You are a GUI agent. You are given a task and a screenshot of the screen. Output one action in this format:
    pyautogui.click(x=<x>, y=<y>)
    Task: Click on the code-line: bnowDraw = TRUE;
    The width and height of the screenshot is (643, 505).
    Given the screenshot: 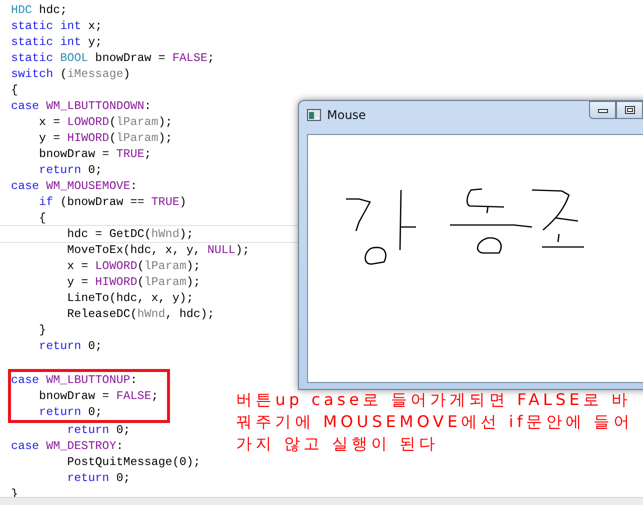 What is the action you would take?
    pyautogui.click(x=95, y=154)
    